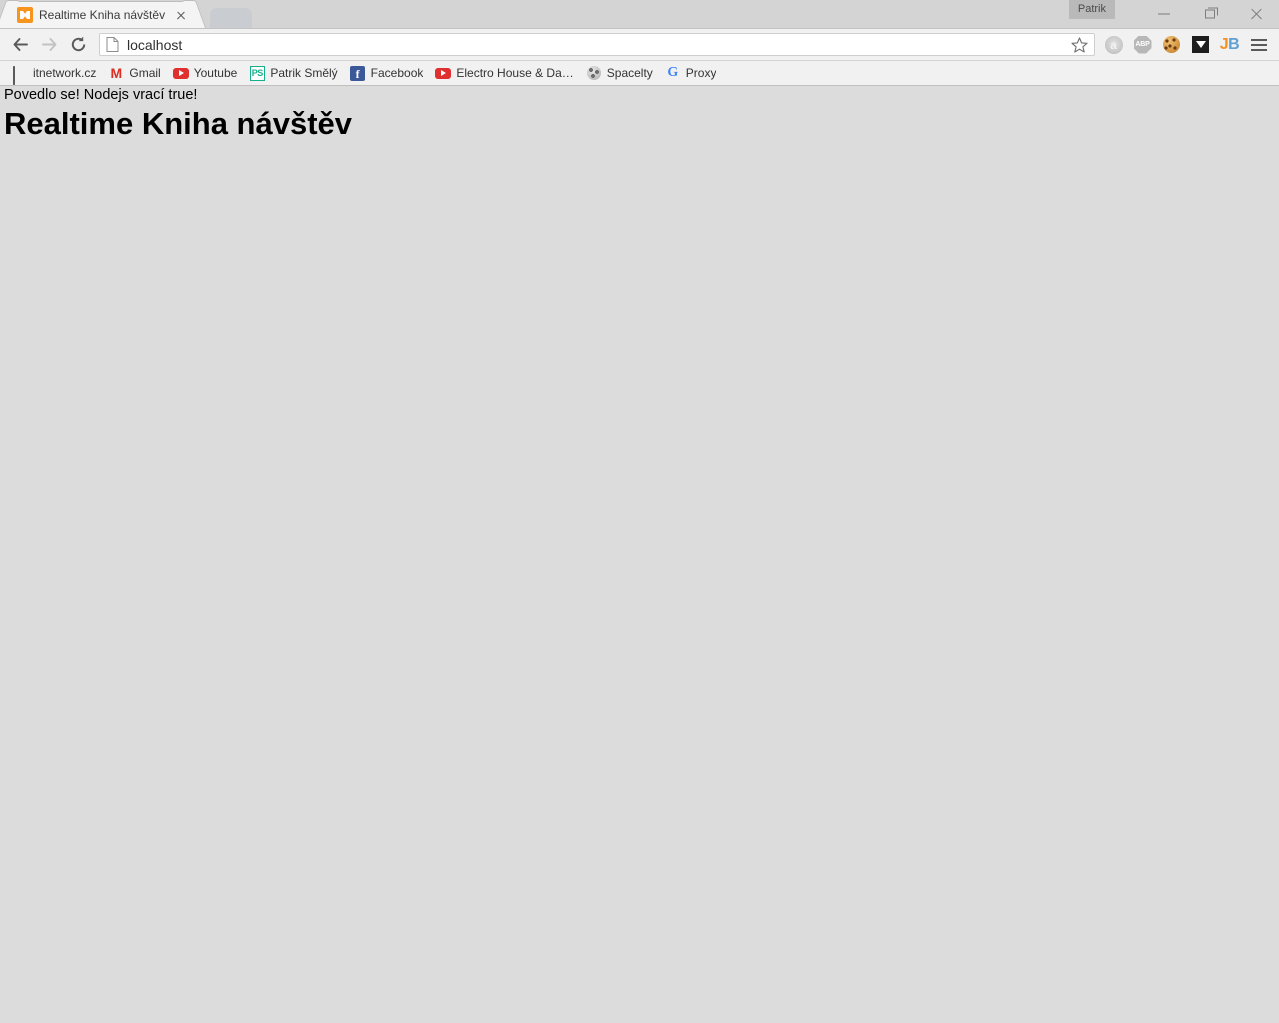 Image resolution: width=1279 pixels, height=1023 pixels. What do you see at coordinates (116, 73) in the screenshot?
I see `gmail-icon: M` at bounding box center [116, 73].